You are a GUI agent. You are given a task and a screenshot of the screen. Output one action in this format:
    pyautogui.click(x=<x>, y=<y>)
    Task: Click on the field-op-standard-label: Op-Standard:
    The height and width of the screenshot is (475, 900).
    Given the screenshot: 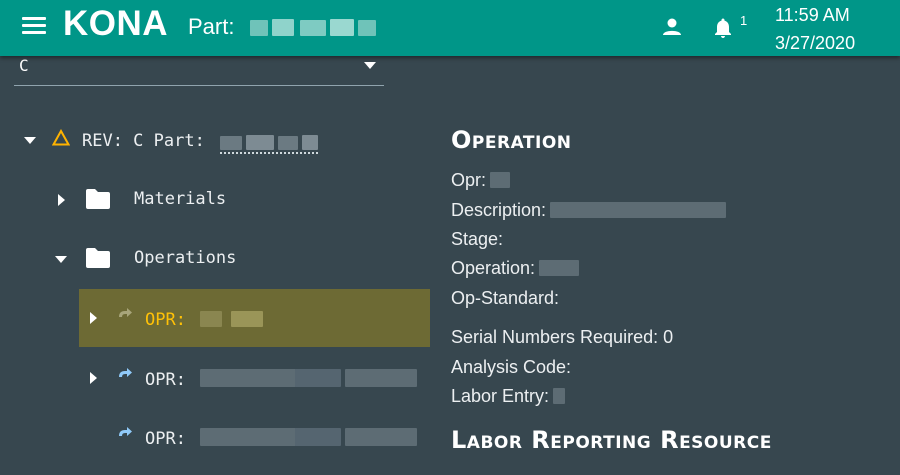 What is the action you would take?
    pyautogui.click(x=505, y=298)
    